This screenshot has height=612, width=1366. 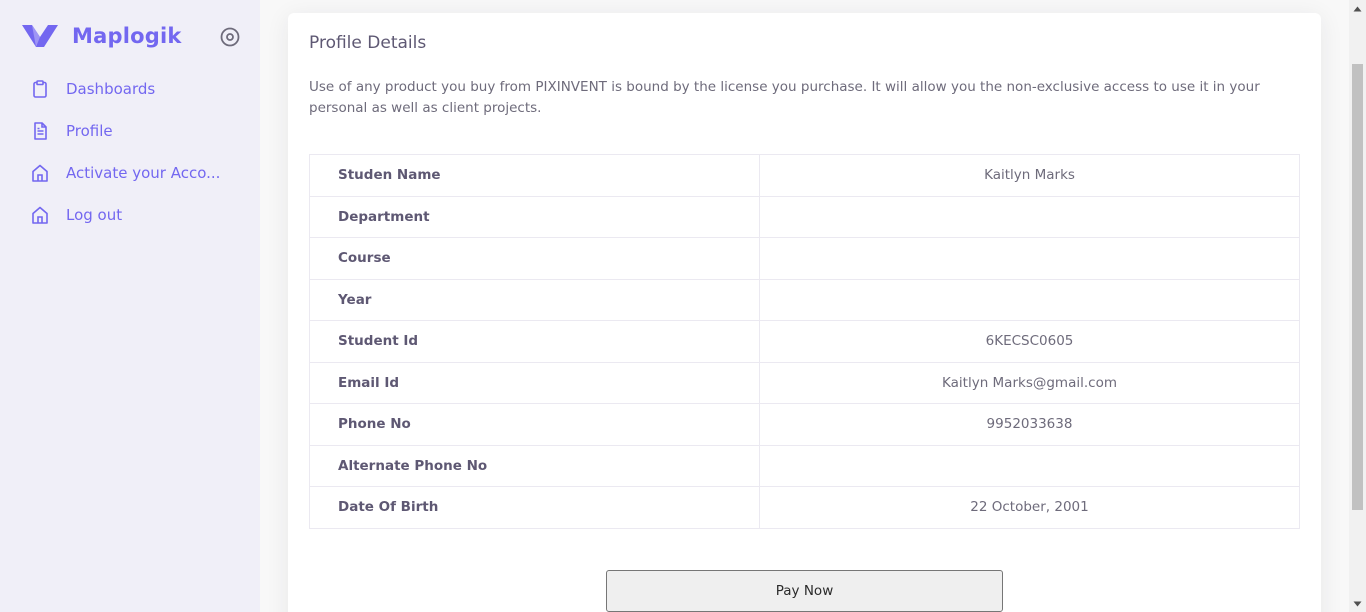 I want to click on vertical-scrollbar, so click(x=1357, y=306).